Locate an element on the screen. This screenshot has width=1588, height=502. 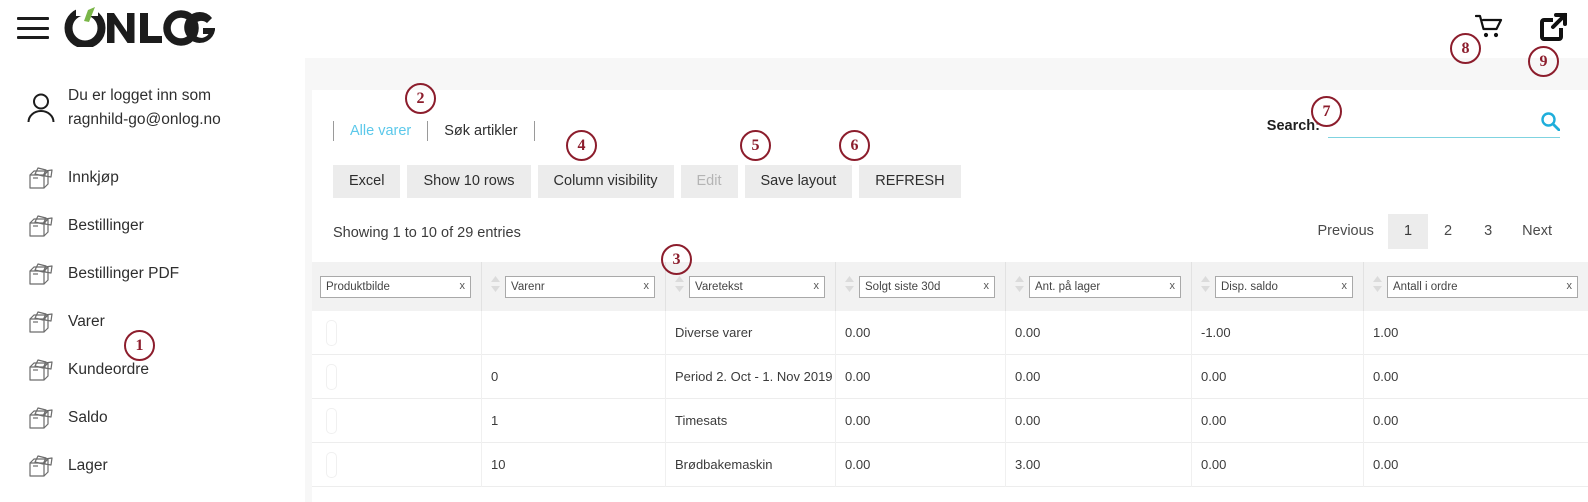
pagination-page-3: 3 is located at coordinates (1488, 231).